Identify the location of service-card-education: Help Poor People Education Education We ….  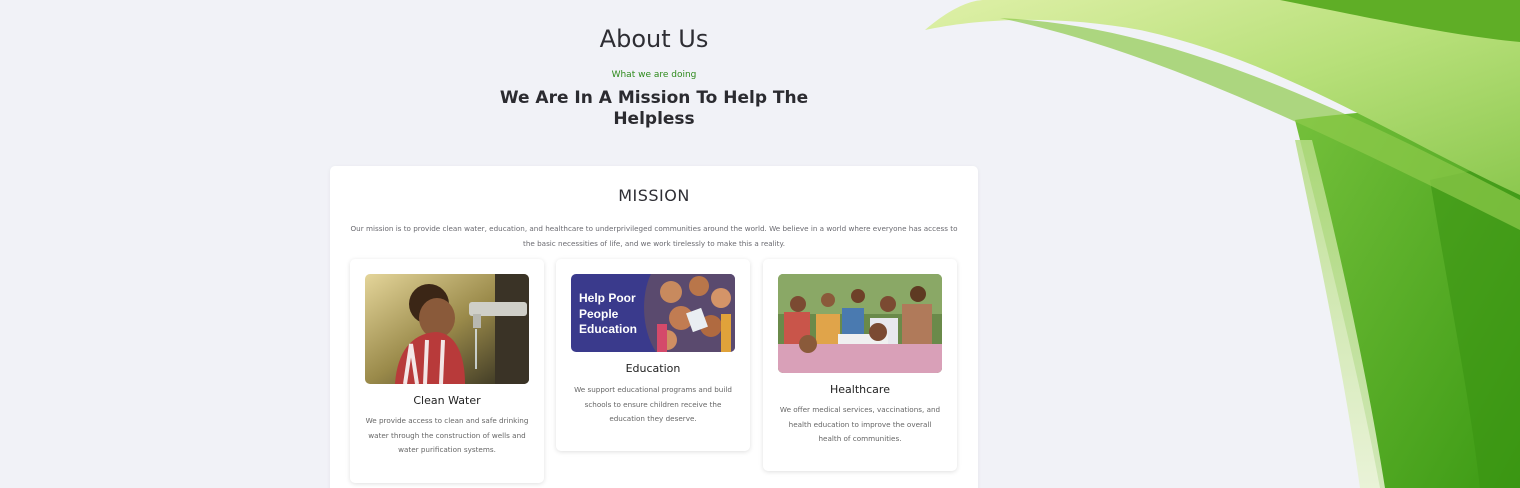
(653, 355).